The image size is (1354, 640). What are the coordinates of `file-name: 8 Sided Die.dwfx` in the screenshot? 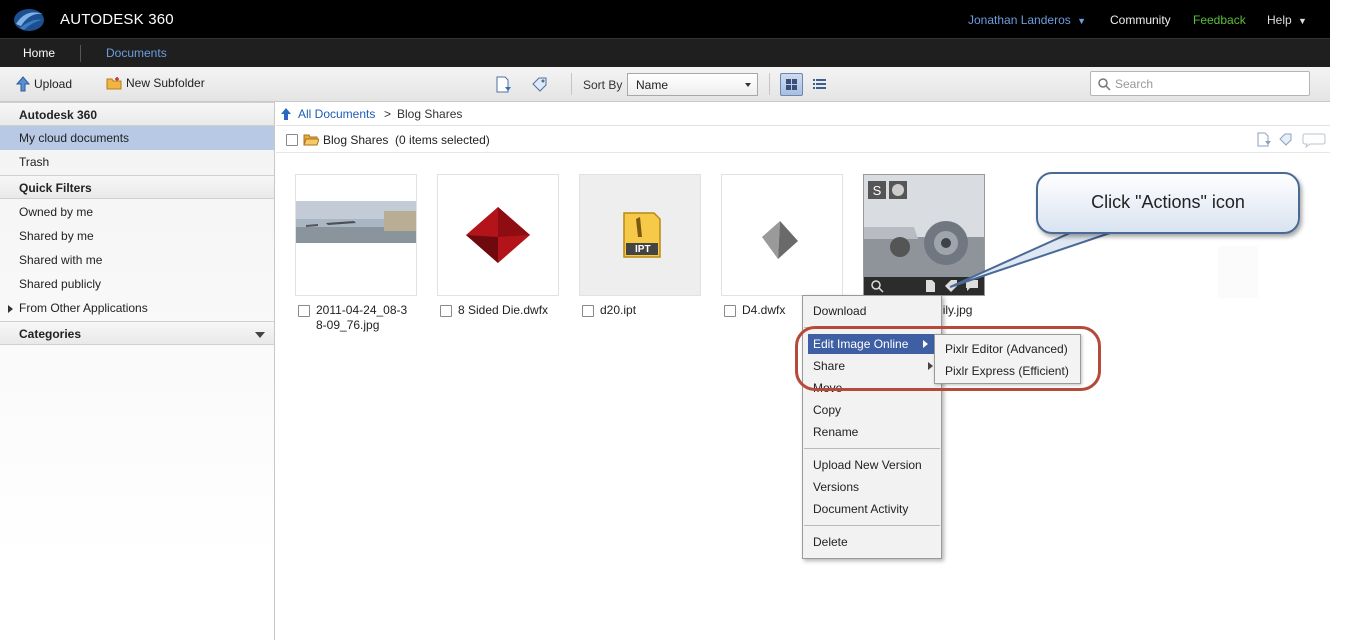 It's located at (503, 310).